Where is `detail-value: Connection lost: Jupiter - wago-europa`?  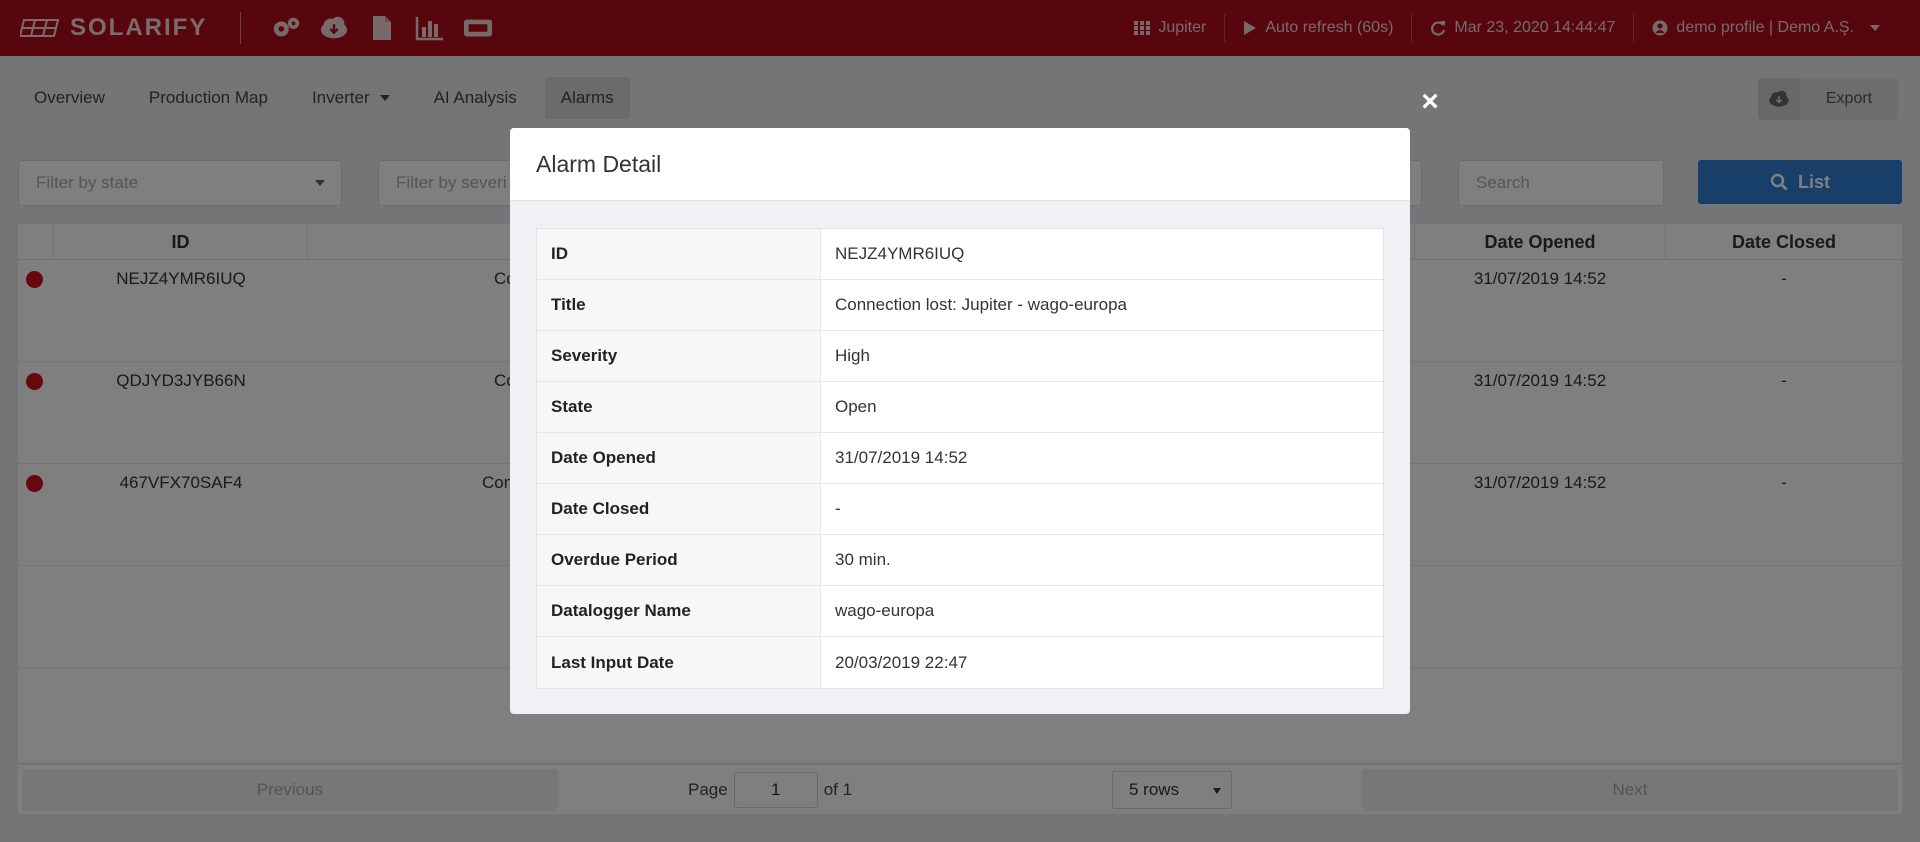 detail-value: Connection lost: Jupiter - wago-europa is located at coordinates (981, 304).